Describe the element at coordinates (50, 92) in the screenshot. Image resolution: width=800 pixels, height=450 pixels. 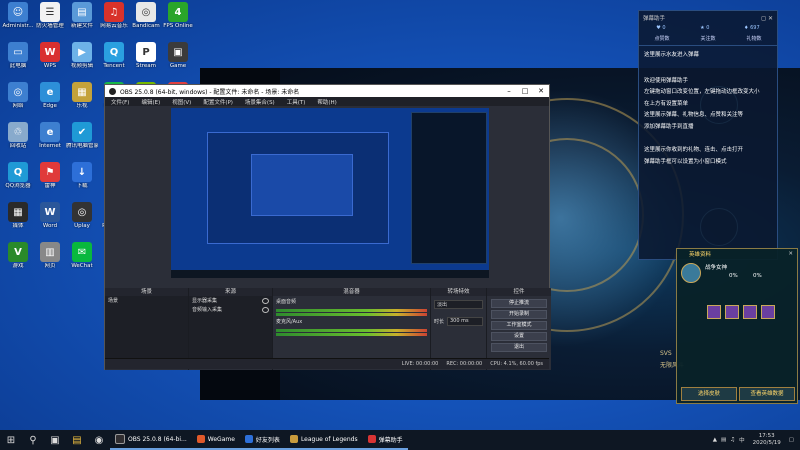
I see `desktop-app-icon: e` at that location.